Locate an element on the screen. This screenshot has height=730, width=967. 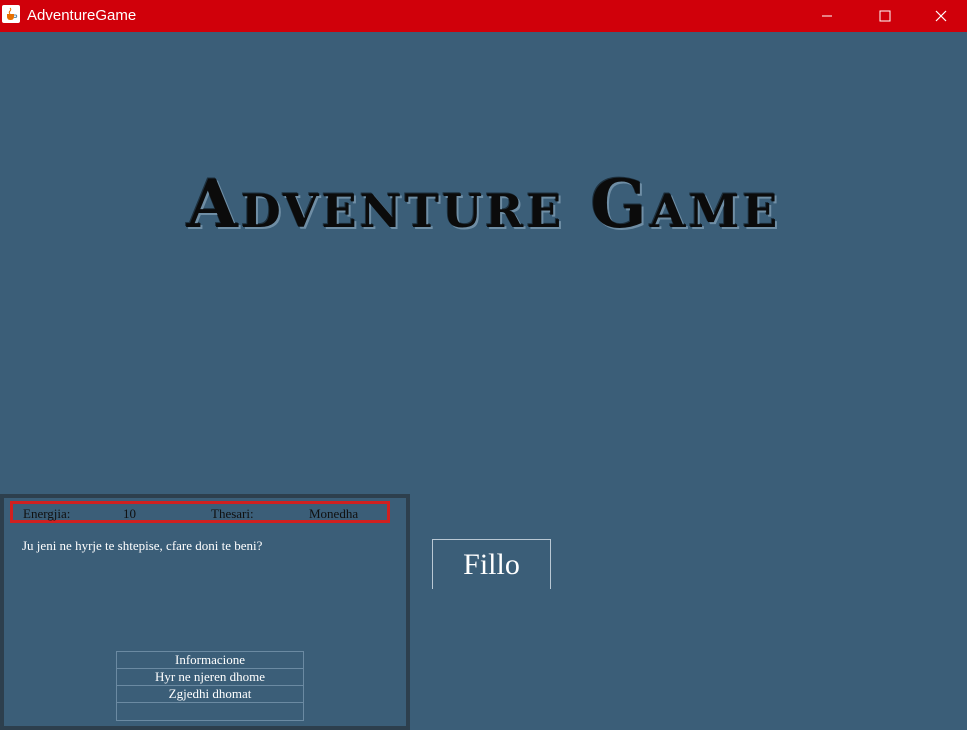
menu-item-info: Informacione is located at coordinates (210, 660).